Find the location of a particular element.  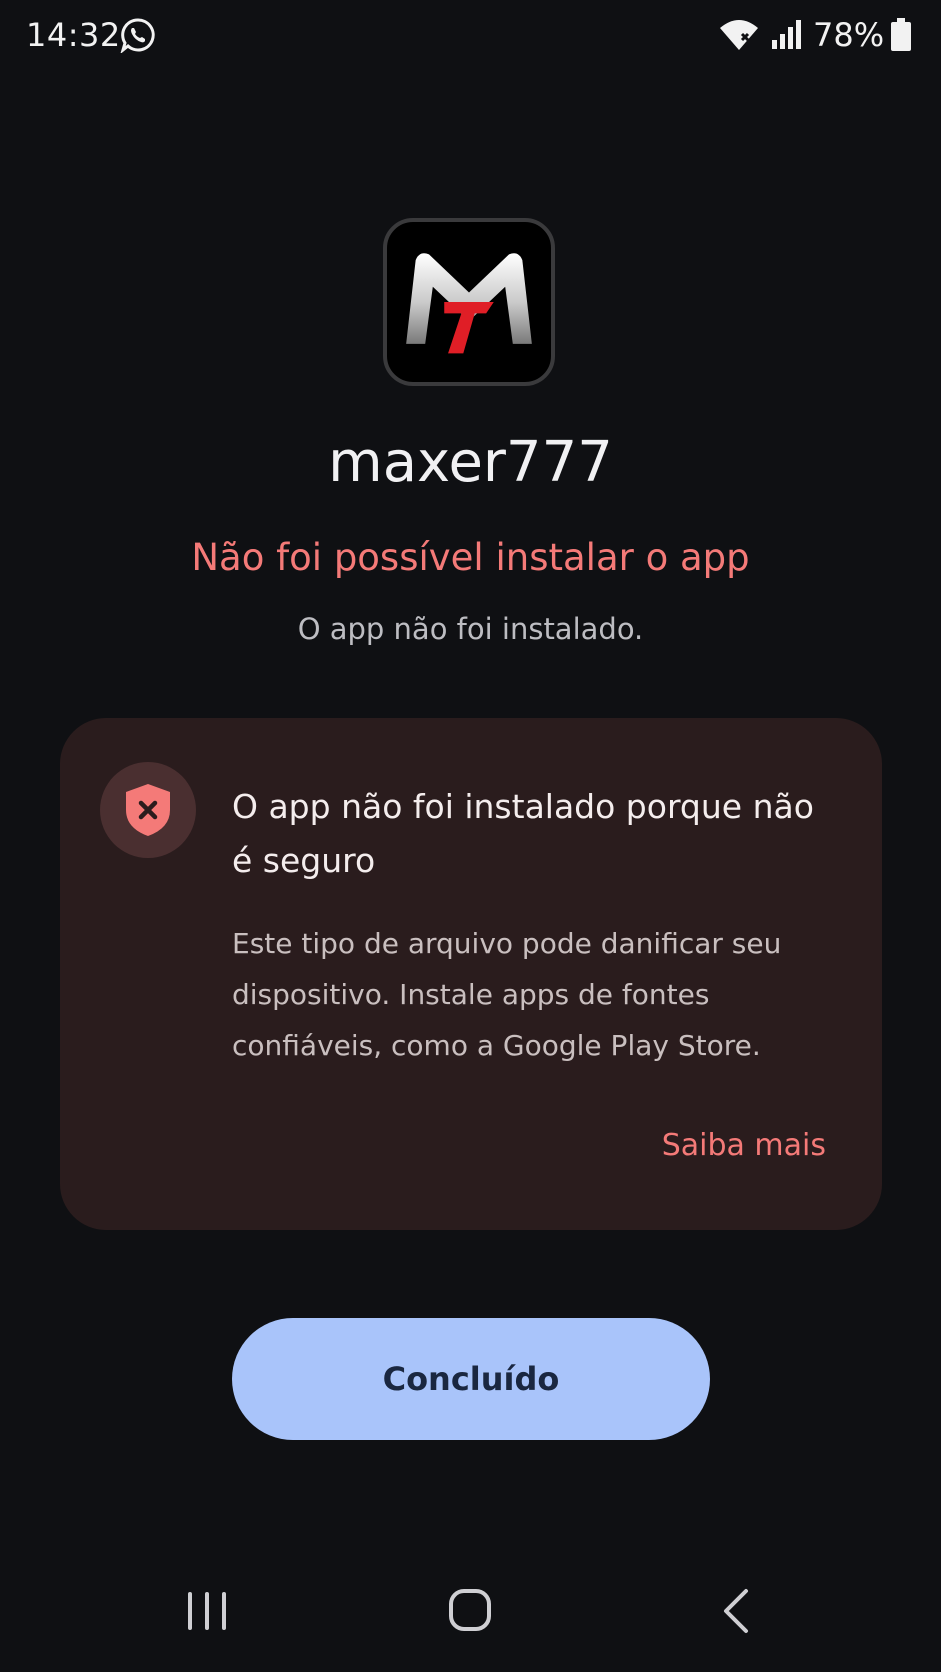

battery-icon is located at coordinates (901, 34).